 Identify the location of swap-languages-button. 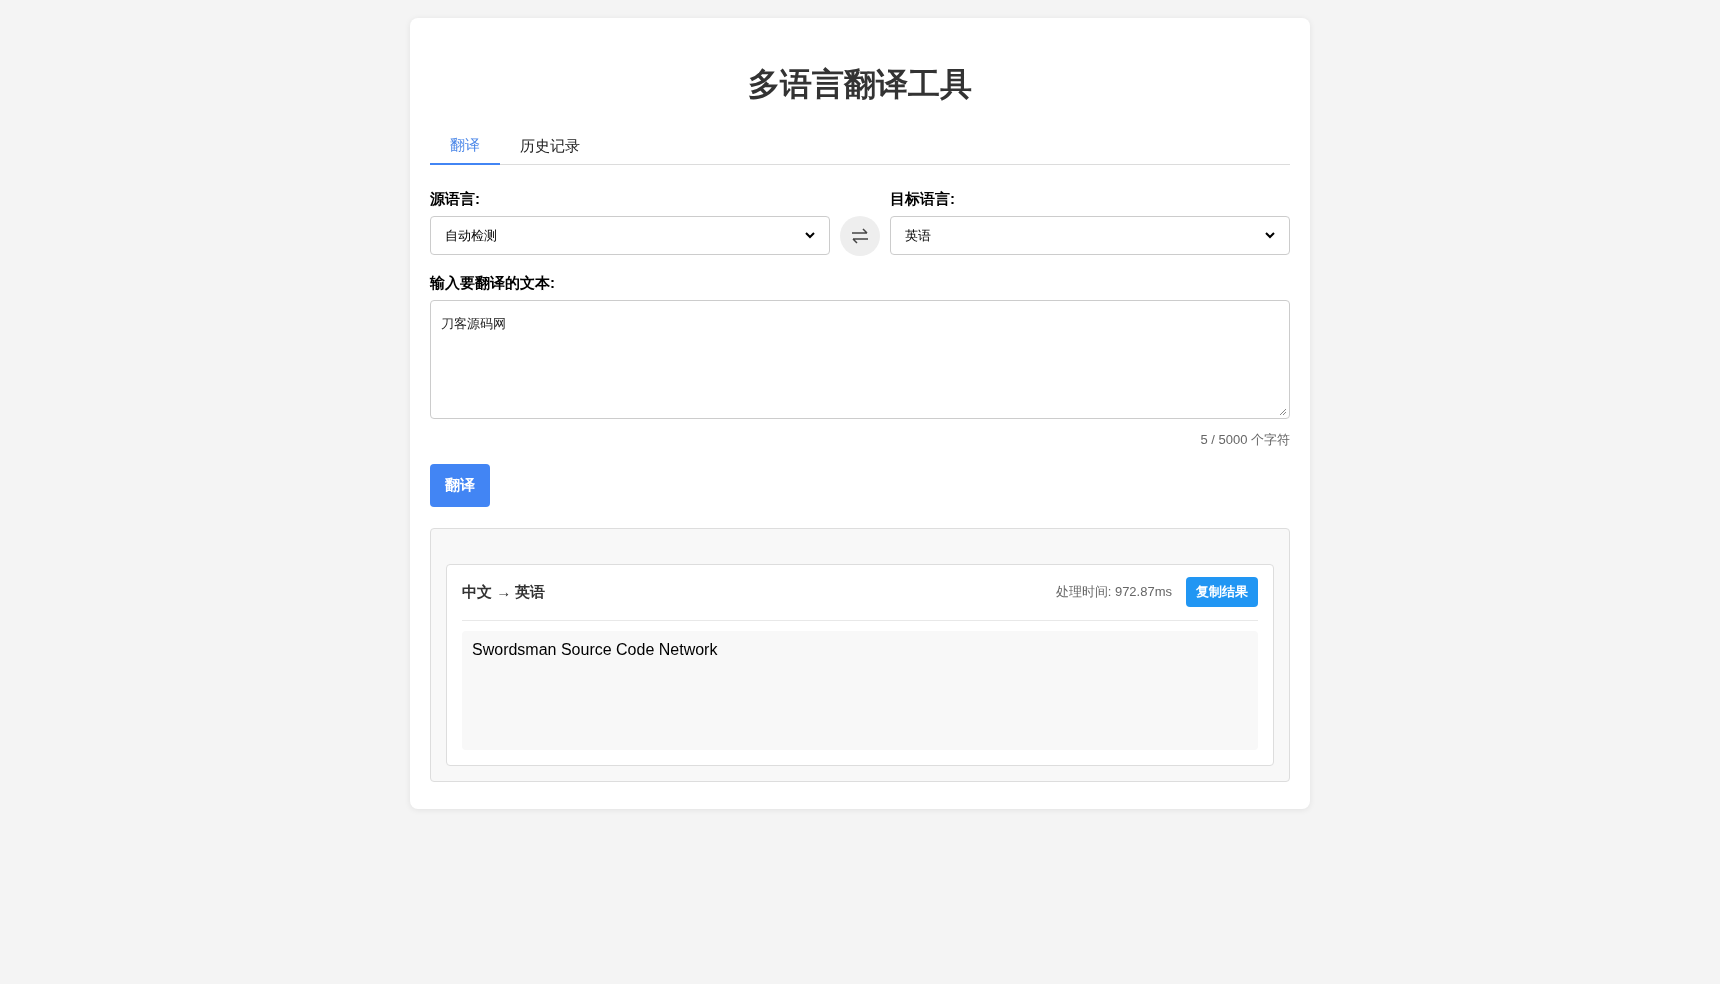
(860, 236).